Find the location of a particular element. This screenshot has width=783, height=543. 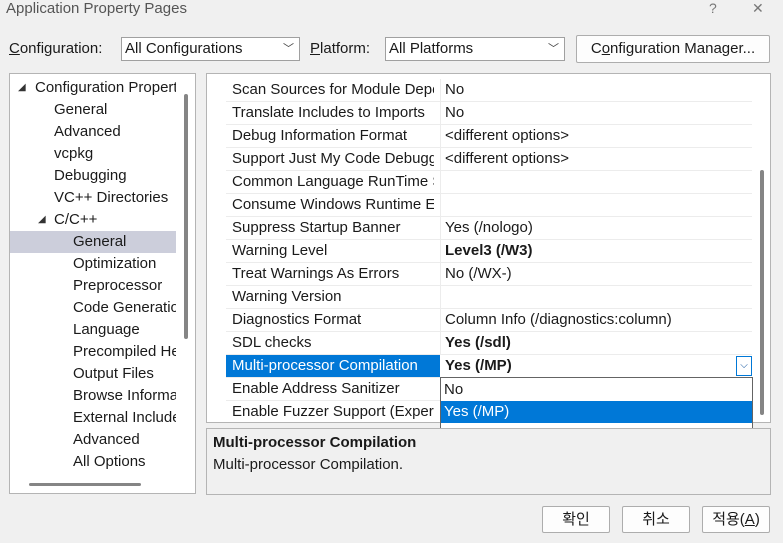

tree-item-debugging: Debugging is located at coordinates (93, 176).